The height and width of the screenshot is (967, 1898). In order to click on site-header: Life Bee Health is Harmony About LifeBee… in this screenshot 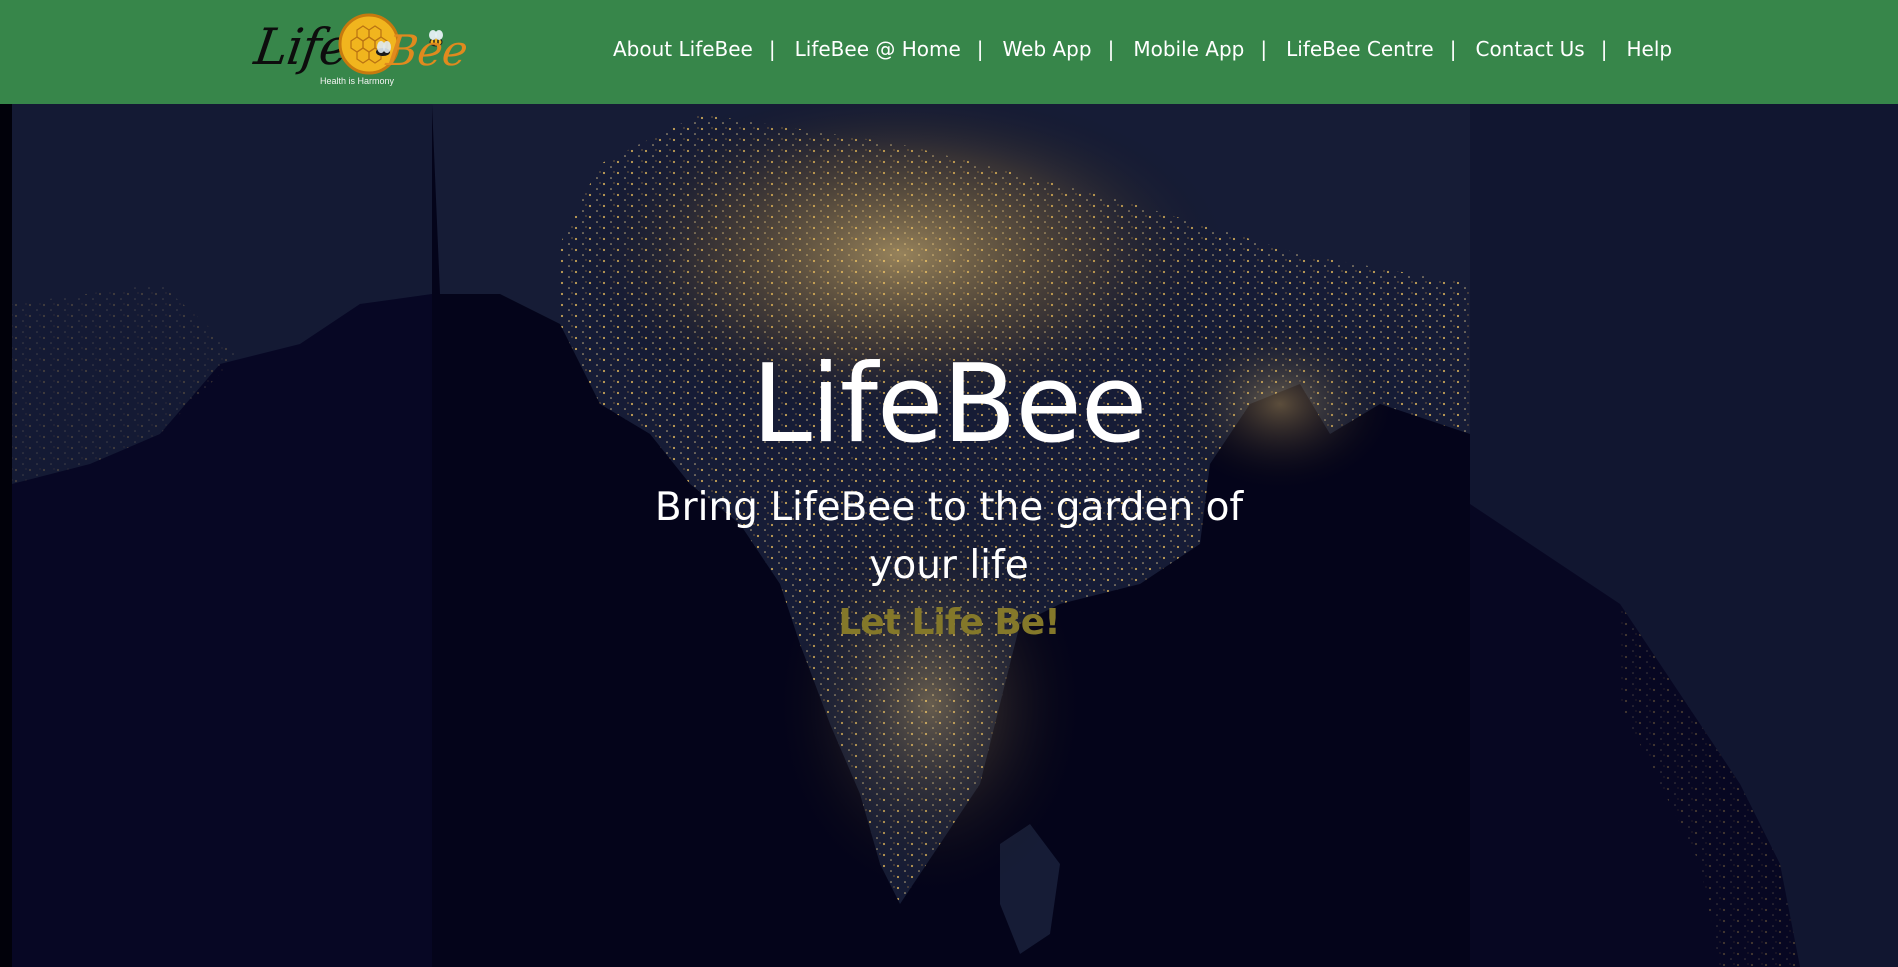, I will do `click(949, 52)`.